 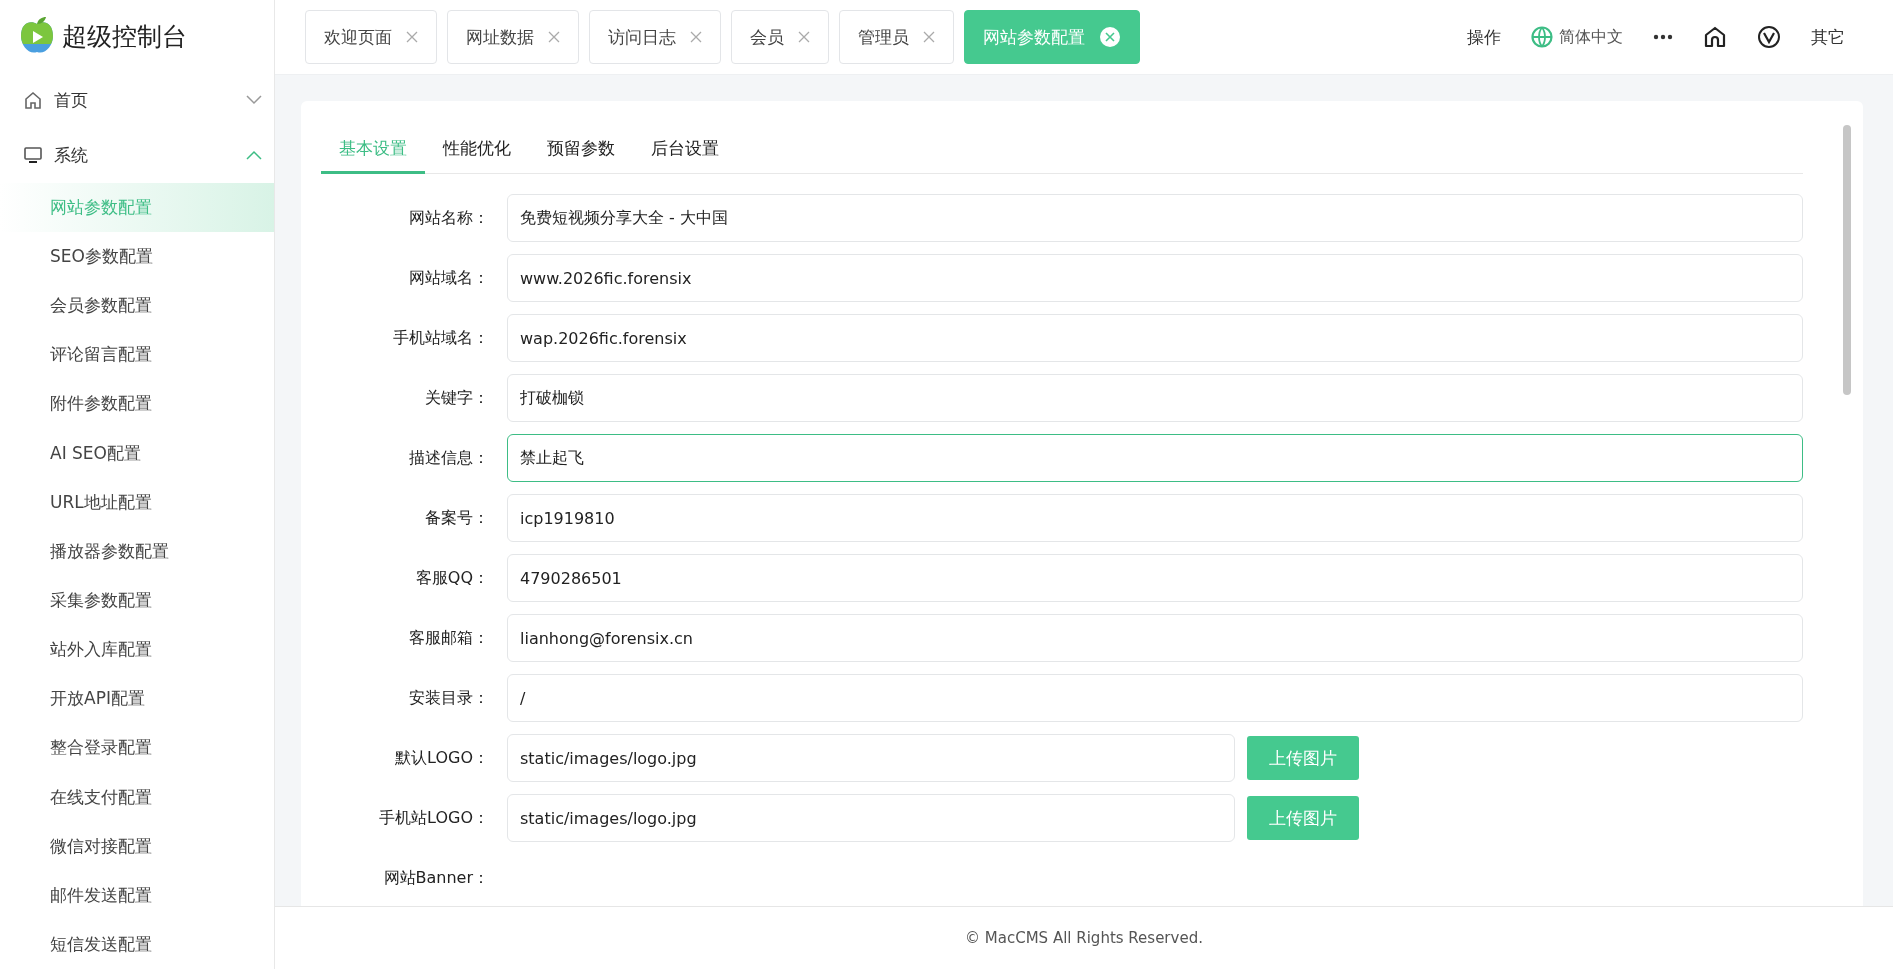 I want to click on copyright-text: © MacCMS All Rights Reserved., so click(x=1084, y=938).